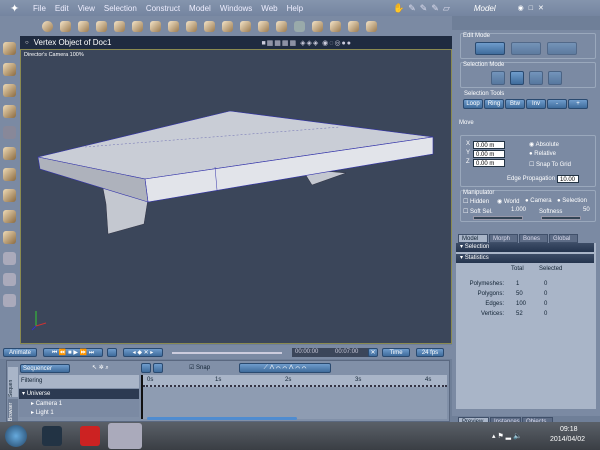 This screenshot has width=600, height=450. Describe the element at coordinates (79, 403) in the screenshot. I see `camera-row: ▸ Camera 1` at that location.